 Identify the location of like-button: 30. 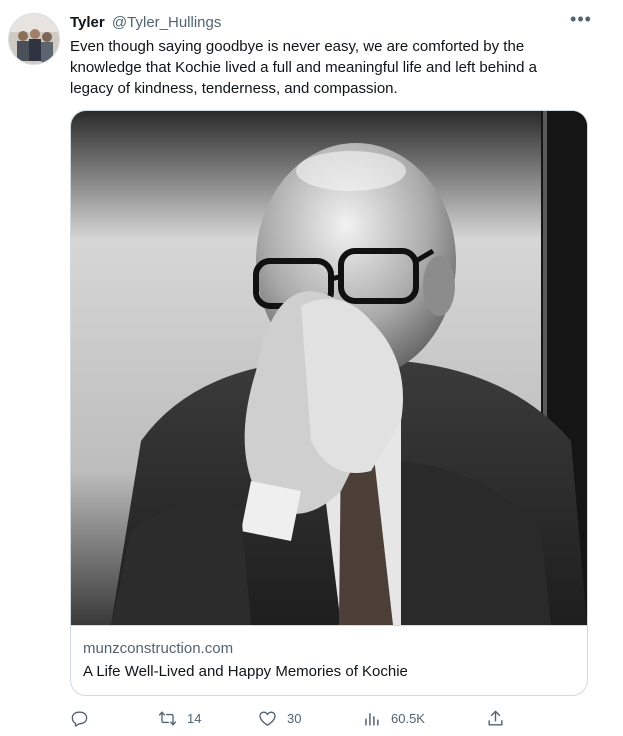
(279, 718).